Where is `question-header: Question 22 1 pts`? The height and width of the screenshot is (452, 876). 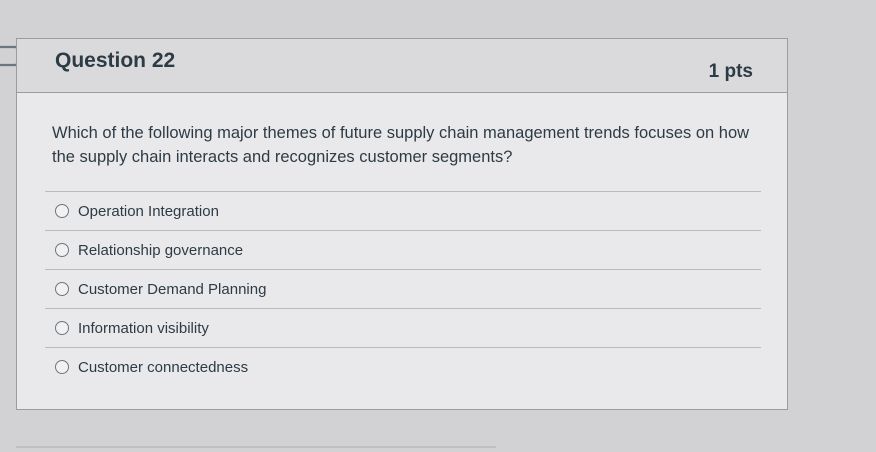
question-header: Question 22 1 pts is located at coordinates (402, 66).